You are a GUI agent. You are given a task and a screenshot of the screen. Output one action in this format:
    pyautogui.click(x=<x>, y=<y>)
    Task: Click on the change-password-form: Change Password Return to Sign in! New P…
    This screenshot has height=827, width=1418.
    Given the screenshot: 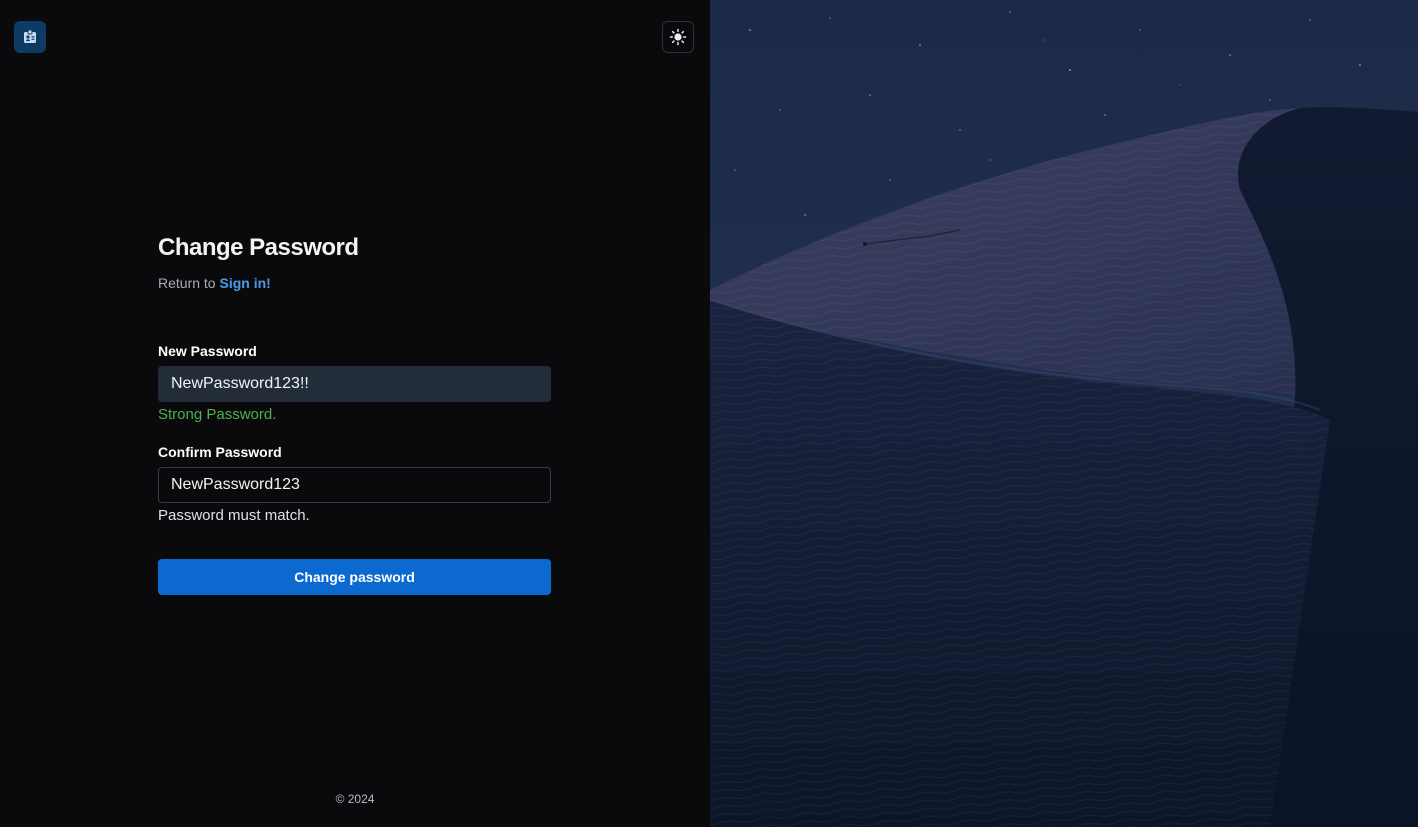 What is the action you would take?
    pyautogui.click(x=354, y=413)
    